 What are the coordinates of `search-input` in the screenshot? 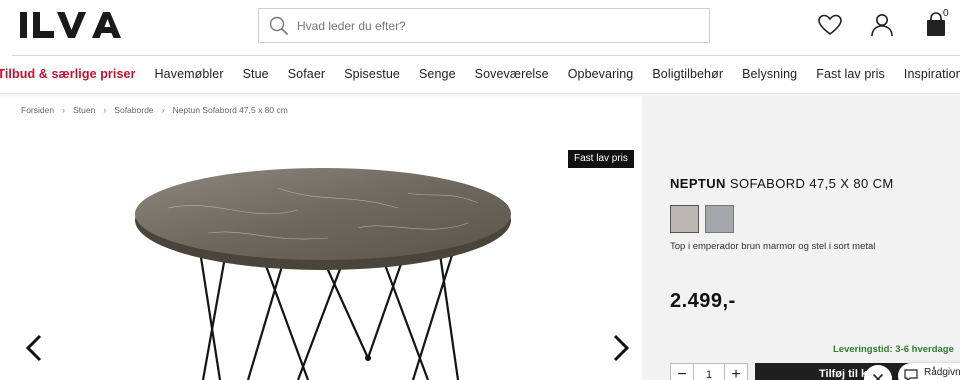 It's located at (497, 25).